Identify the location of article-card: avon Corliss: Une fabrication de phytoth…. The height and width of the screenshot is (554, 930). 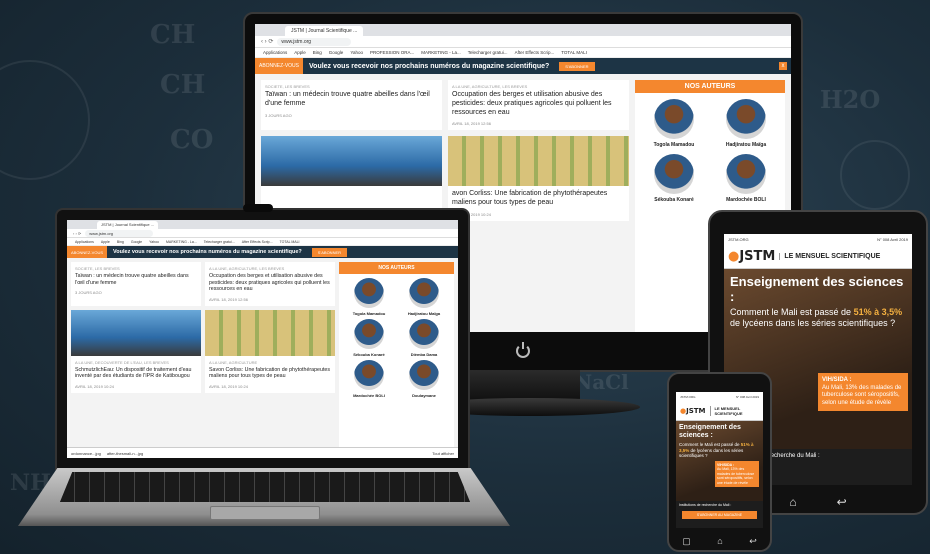
(538, 178).